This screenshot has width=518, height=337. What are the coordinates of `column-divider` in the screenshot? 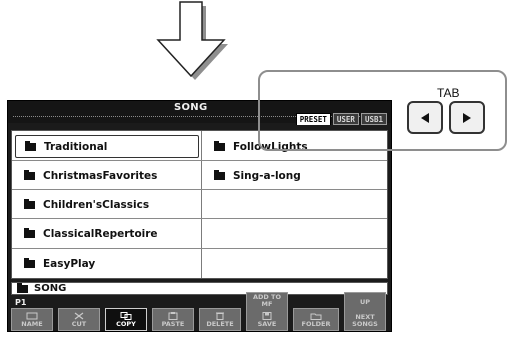 It's located at (201, 204).